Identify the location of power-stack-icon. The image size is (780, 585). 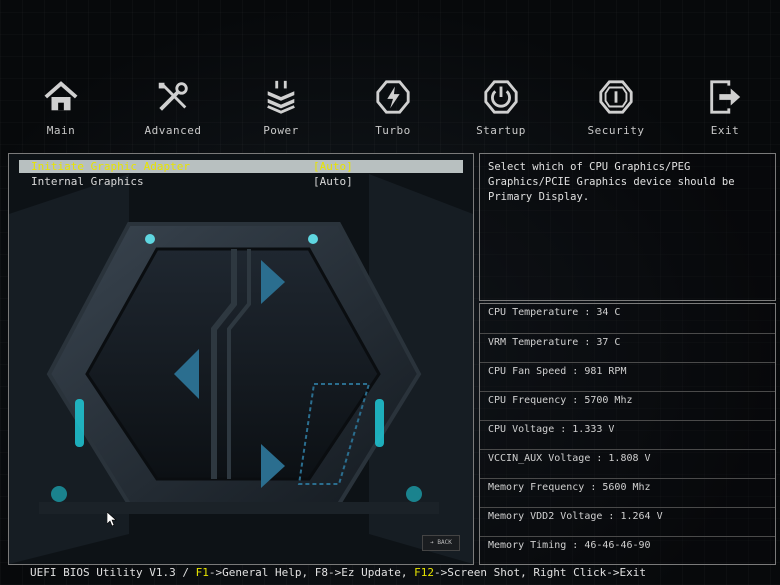
(281, 97).